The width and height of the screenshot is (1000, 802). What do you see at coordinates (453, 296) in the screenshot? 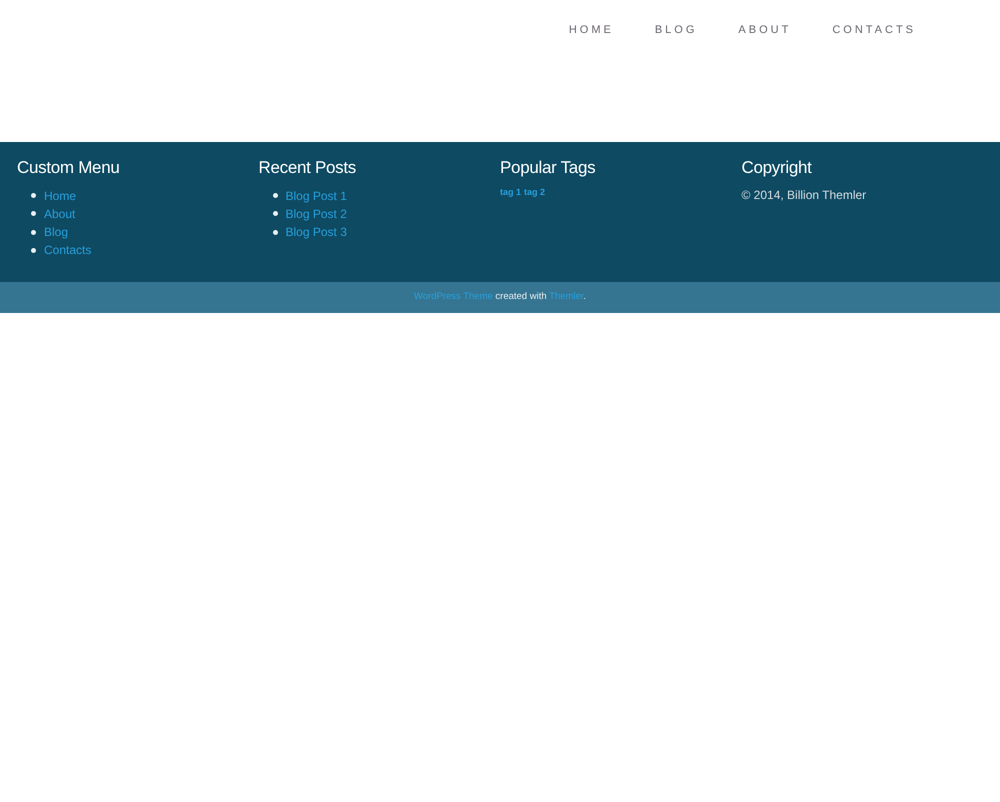
I see `credits-link: WordPress Theme` at bounding box center [453, 296].